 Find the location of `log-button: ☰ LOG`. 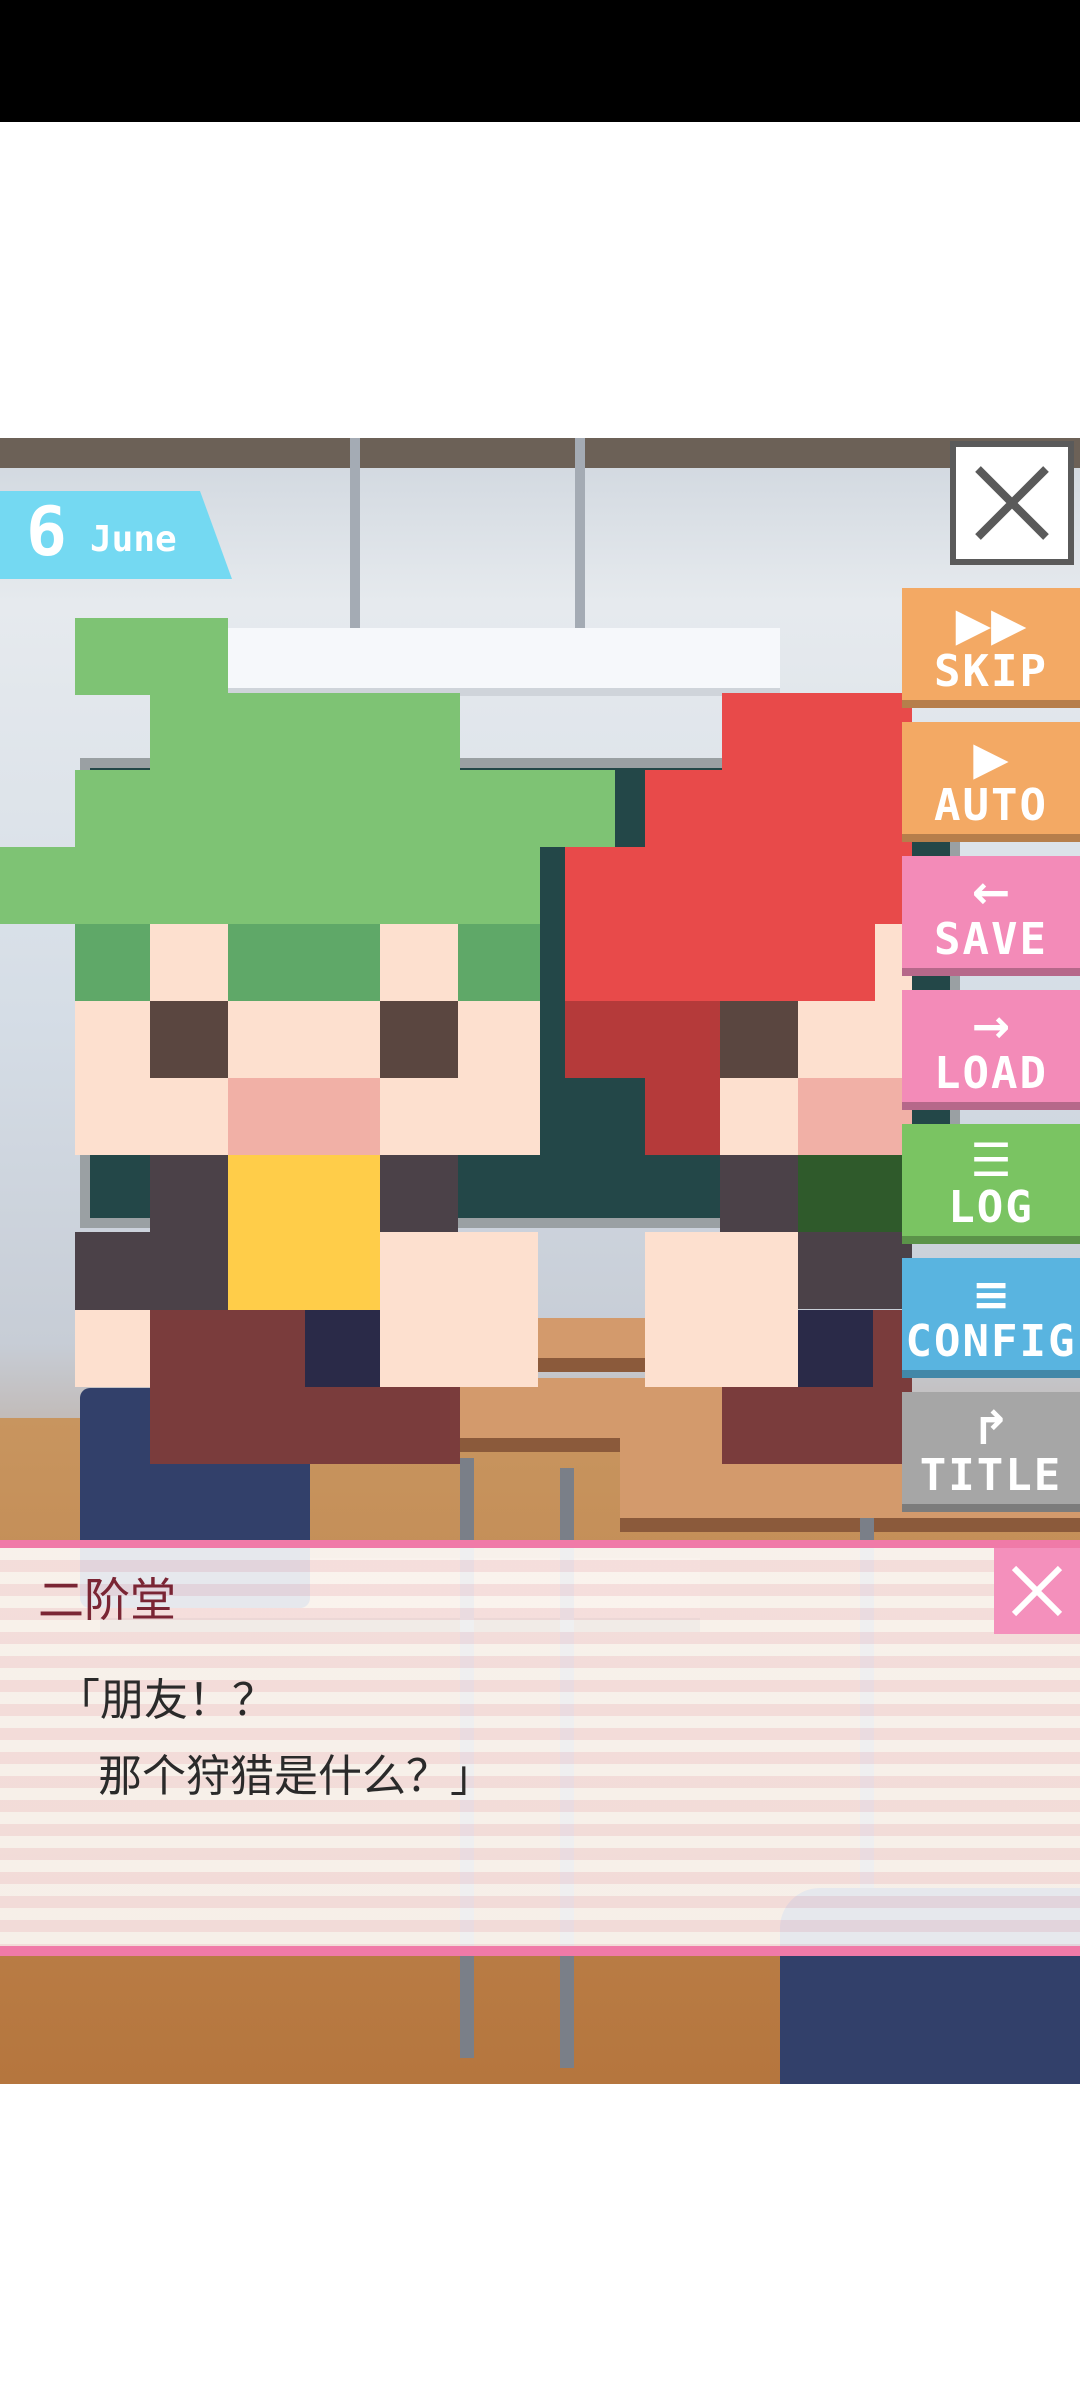

log-button: ☰ LOG is located at coordinates (991, 1184).